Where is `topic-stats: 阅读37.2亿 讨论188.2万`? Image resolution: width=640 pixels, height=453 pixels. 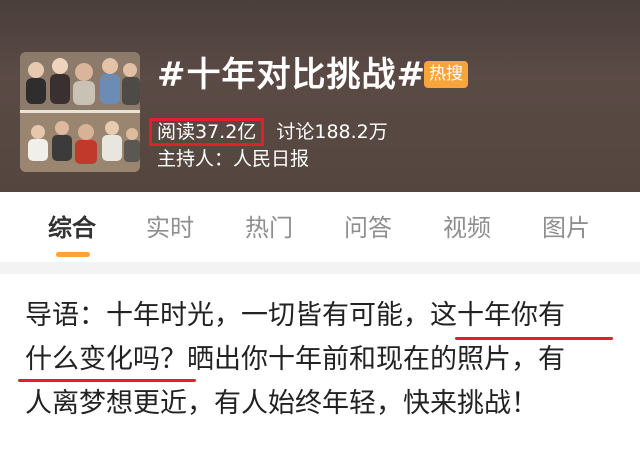 topic-stats: 阅读37.2亿 讨论188.2万 is located at coordinates (268, 132).